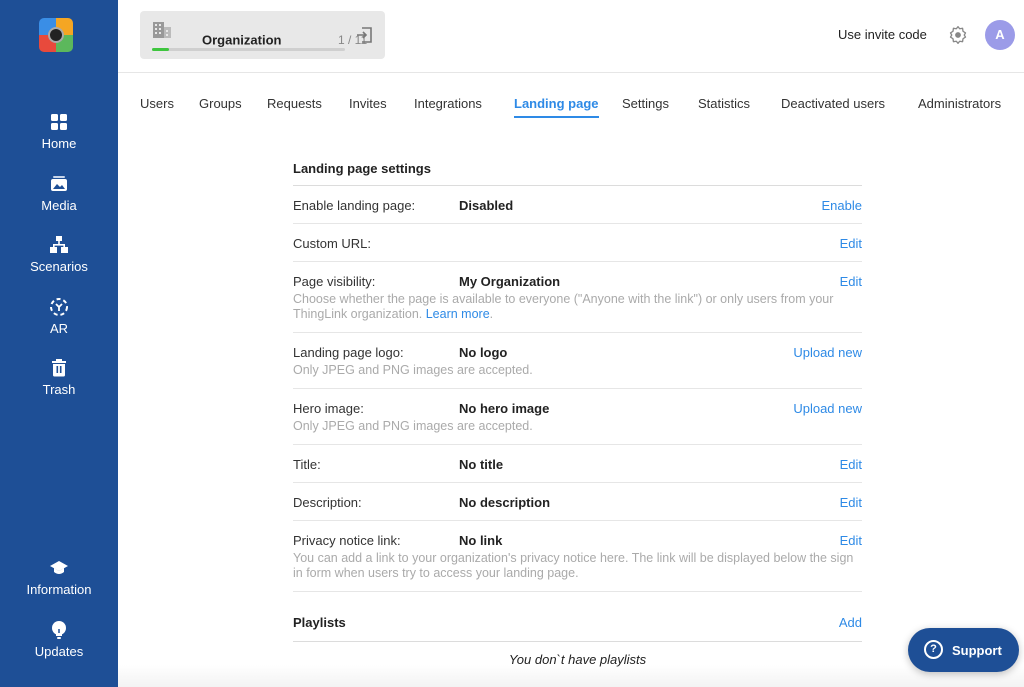  What do you see at coordinates (162, 30) in the screenshot?
I see `building-icon` at bounding box center [162, 30].